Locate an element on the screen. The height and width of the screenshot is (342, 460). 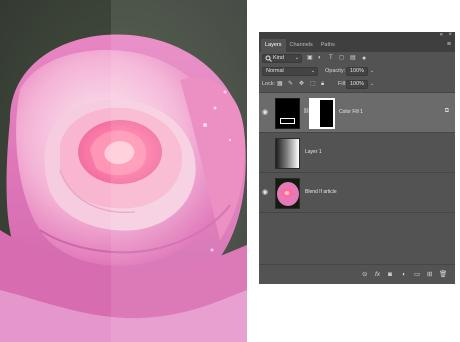
opacity-value: 100% is located at coordinates (357, 71).